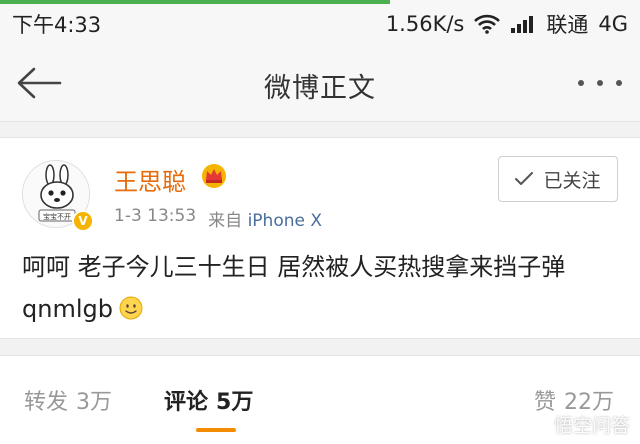 The image size is (640, 444). What do you see at coordinates (216, 430) in the screenshot?
I see `active-tab-indicator` at bounding box center [216, 430].